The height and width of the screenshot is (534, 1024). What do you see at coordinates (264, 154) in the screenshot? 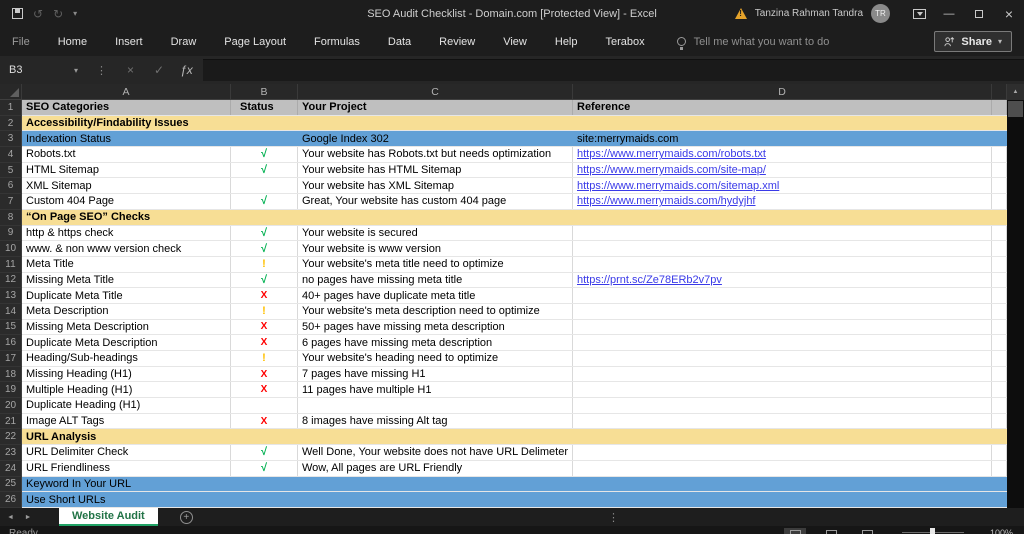
I see `cell-B4: √` at bounding box center [264, 154].